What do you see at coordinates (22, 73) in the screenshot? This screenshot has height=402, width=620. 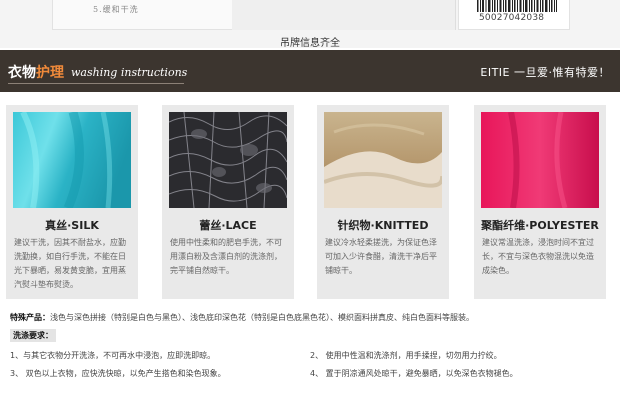 I see `banner-title-part1: 衣物` at bounding box center [22, 73].